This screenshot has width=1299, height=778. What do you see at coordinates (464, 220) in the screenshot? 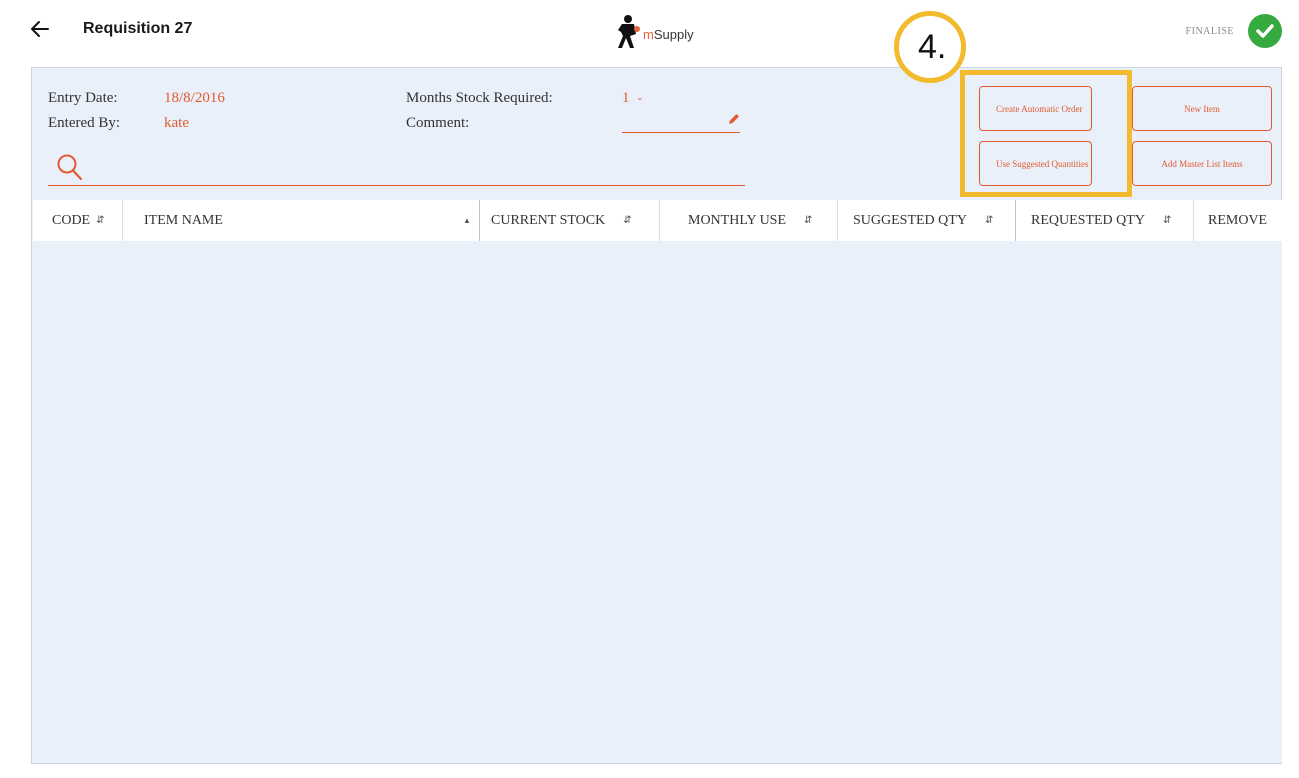
I see `sort-ascending-icon: ▲` at bounding box center [464, 220].